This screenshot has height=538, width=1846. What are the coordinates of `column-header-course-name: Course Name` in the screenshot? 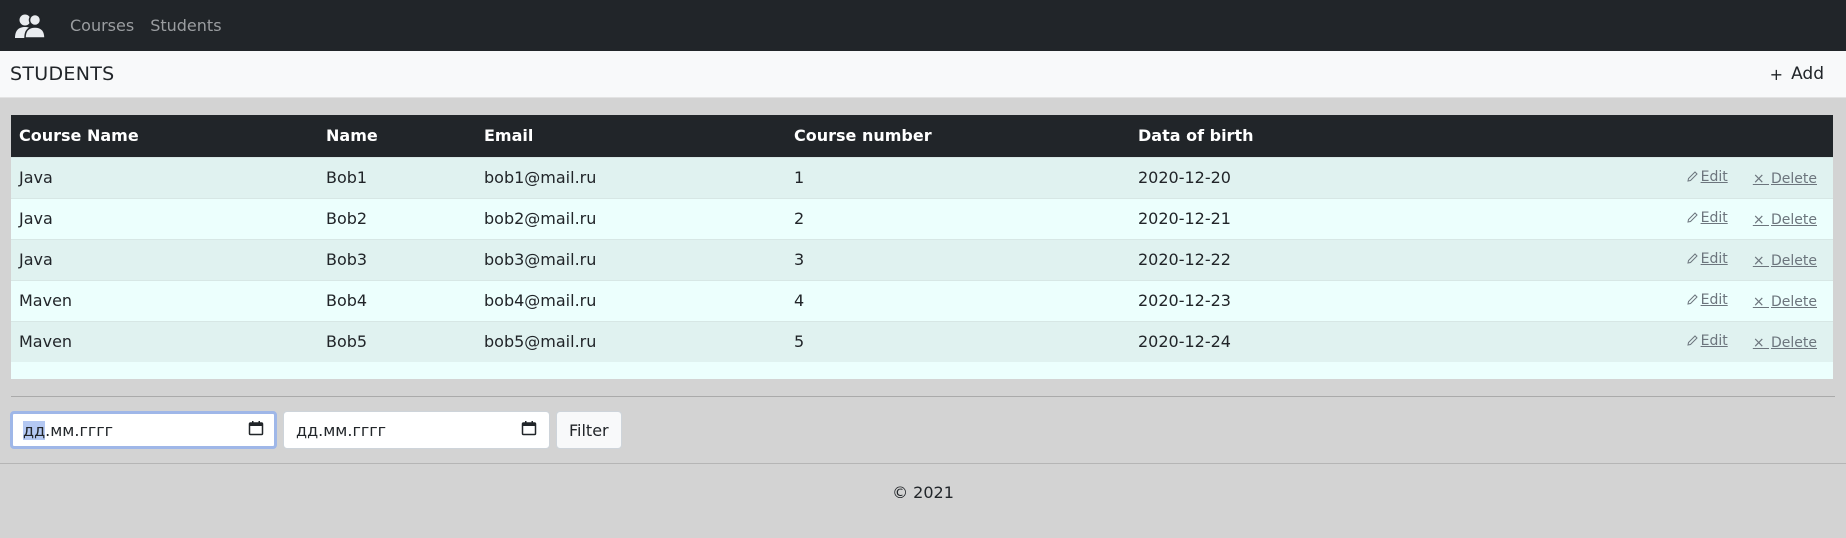 It's located at (79, 136).